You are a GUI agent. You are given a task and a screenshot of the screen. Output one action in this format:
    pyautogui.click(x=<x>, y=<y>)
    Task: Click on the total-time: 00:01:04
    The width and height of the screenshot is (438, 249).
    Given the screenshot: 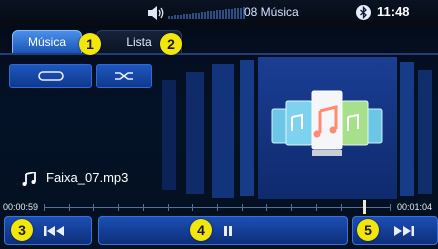 What is the action you would take?
    pyautogui.click(x=415, y=207)
    